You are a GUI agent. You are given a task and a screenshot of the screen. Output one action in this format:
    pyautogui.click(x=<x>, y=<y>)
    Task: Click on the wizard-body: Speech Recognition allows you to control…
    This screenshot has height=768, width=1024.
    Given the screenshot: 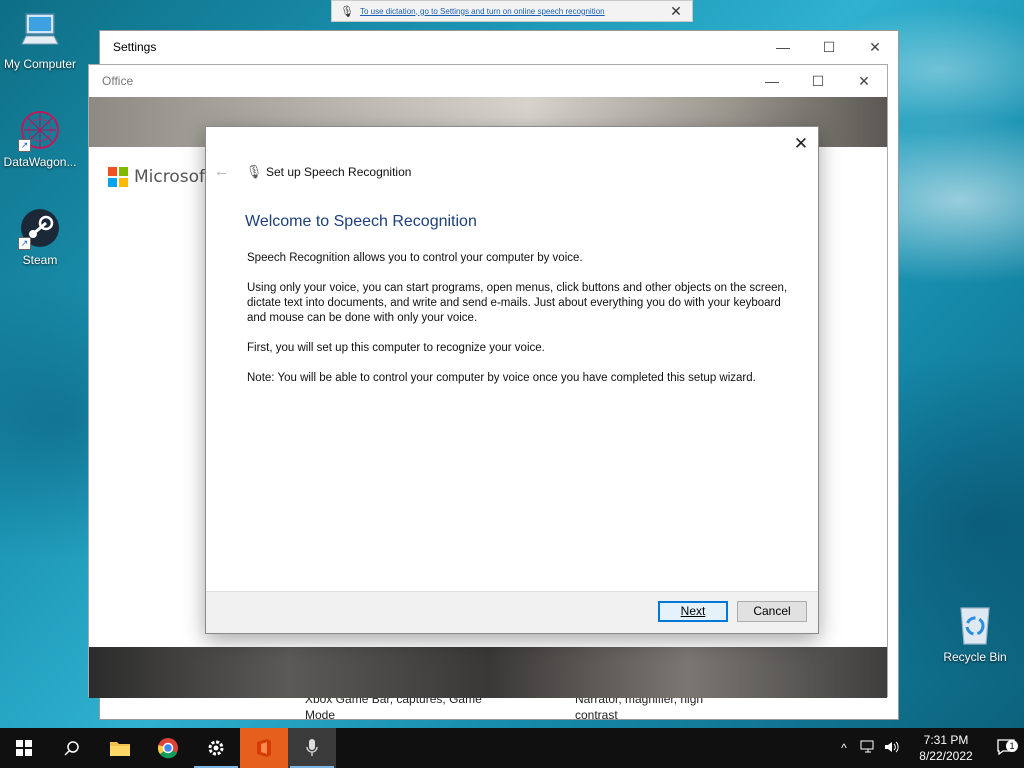 What is the action you would take?
    pyautogui.click(x=525, y=326)
    